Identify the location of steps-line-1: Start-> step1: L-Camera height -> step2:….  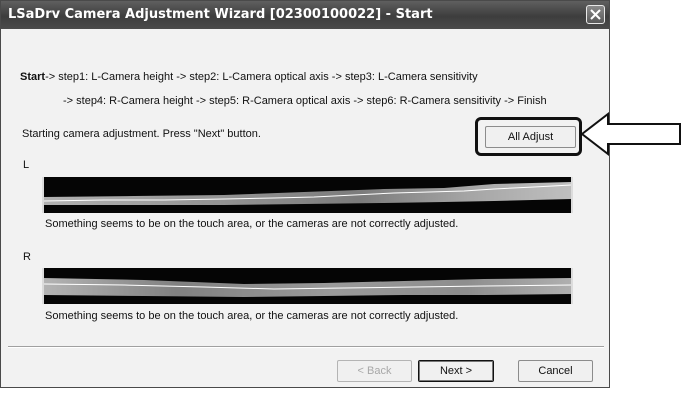
(249, 77).